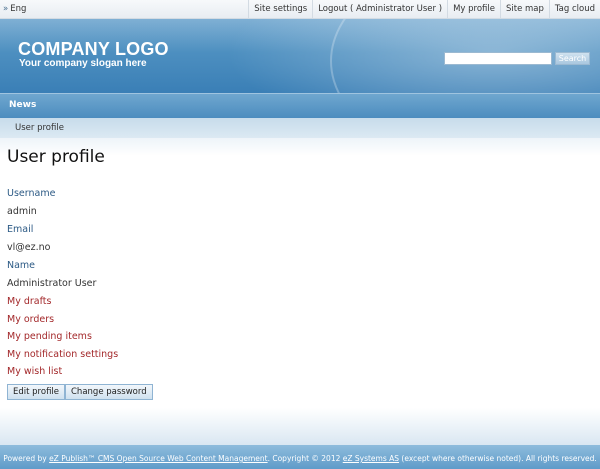  Describe the element at coordinates (572, 58) in the screenshot. I see `search-button: Search` at that location.